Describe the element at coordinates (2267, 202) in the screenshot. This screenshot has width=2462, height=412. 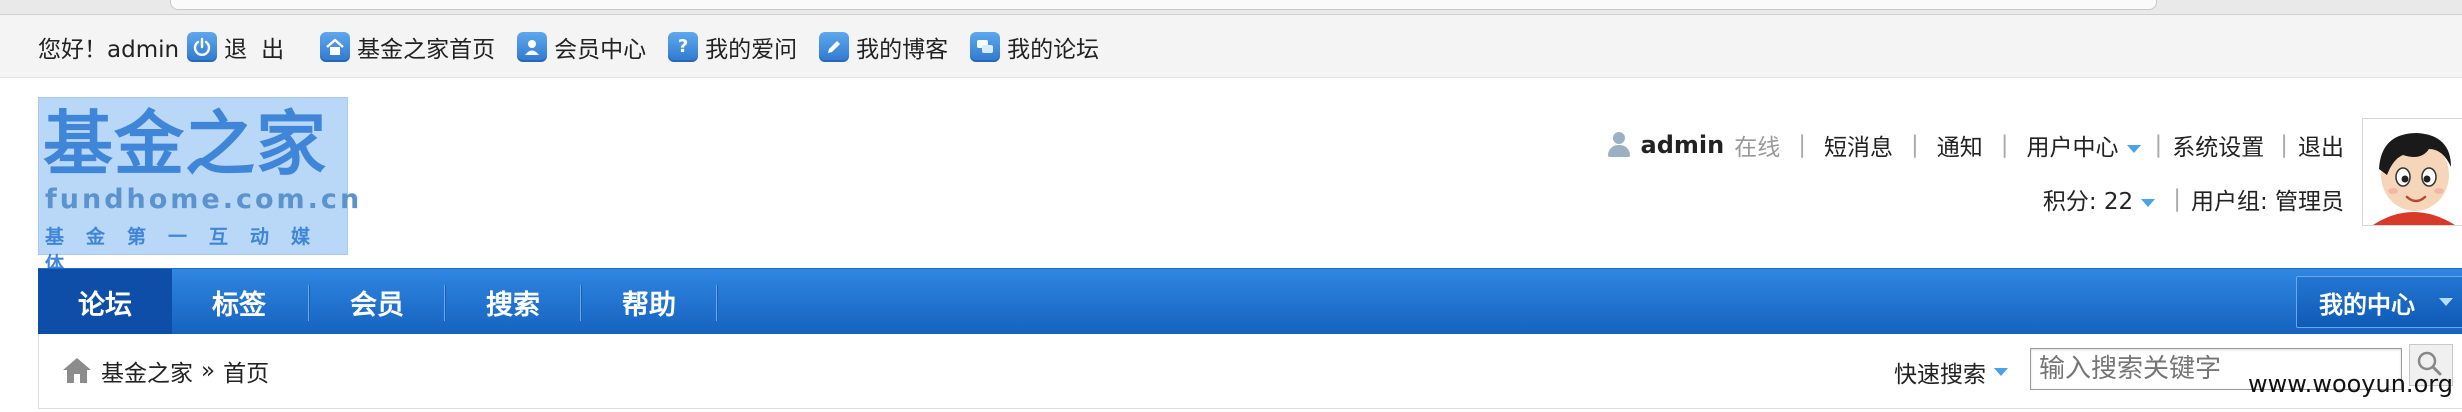
I see `user-group-label: 用户组: 管理员` at that location.